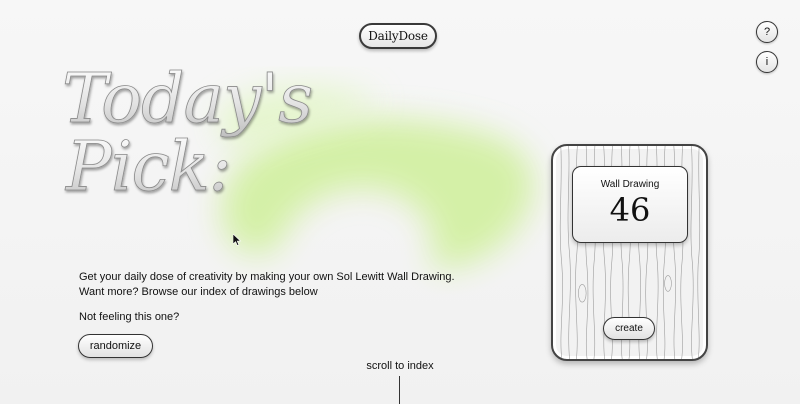  I want to click on hero-title-line2: Pick:, so click(147, 167).